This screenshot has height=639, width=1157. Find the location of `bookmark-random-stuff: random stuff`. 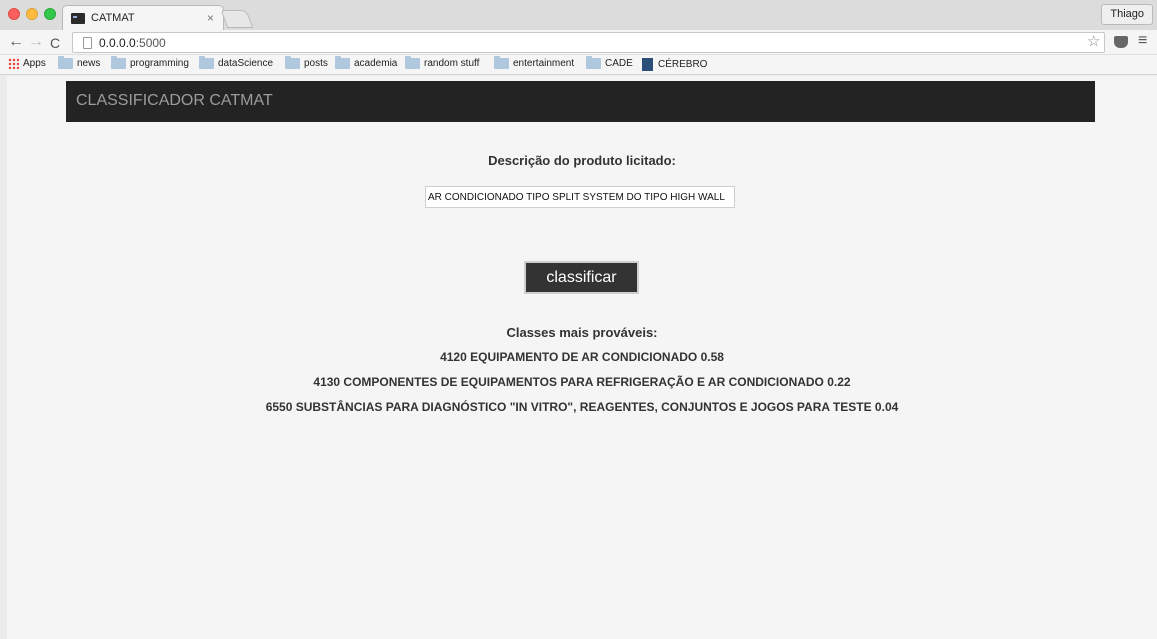

bookmark-random-stuff: random stuff is located at coordinates (442, 62).